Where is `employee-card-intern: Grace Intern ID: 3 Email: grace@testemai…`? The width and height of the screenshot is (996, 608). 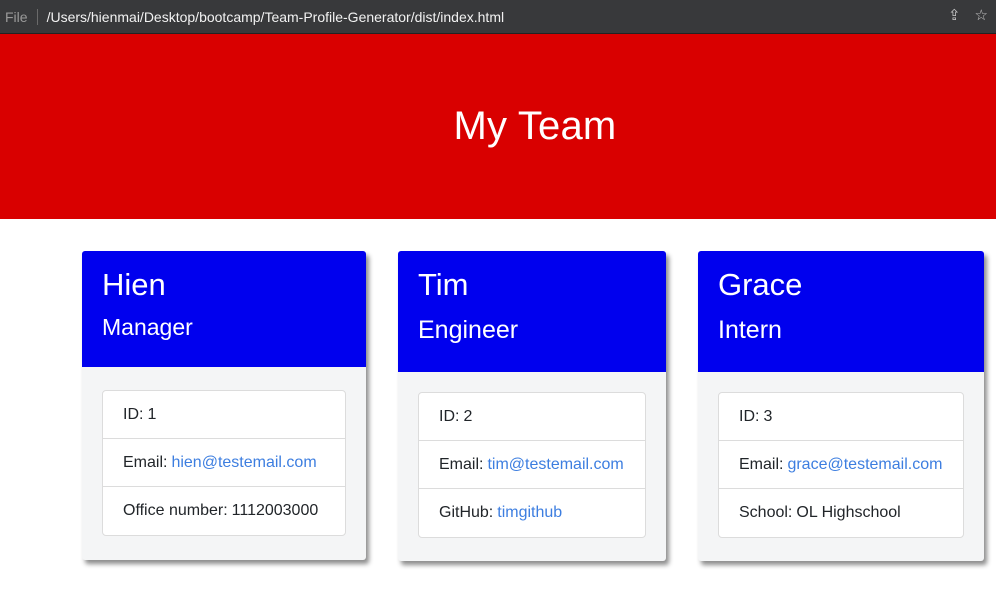
employee-card-intern: Grace Intern ID: 3 Email: grace@testemai… is located at coordinates (841, 406).